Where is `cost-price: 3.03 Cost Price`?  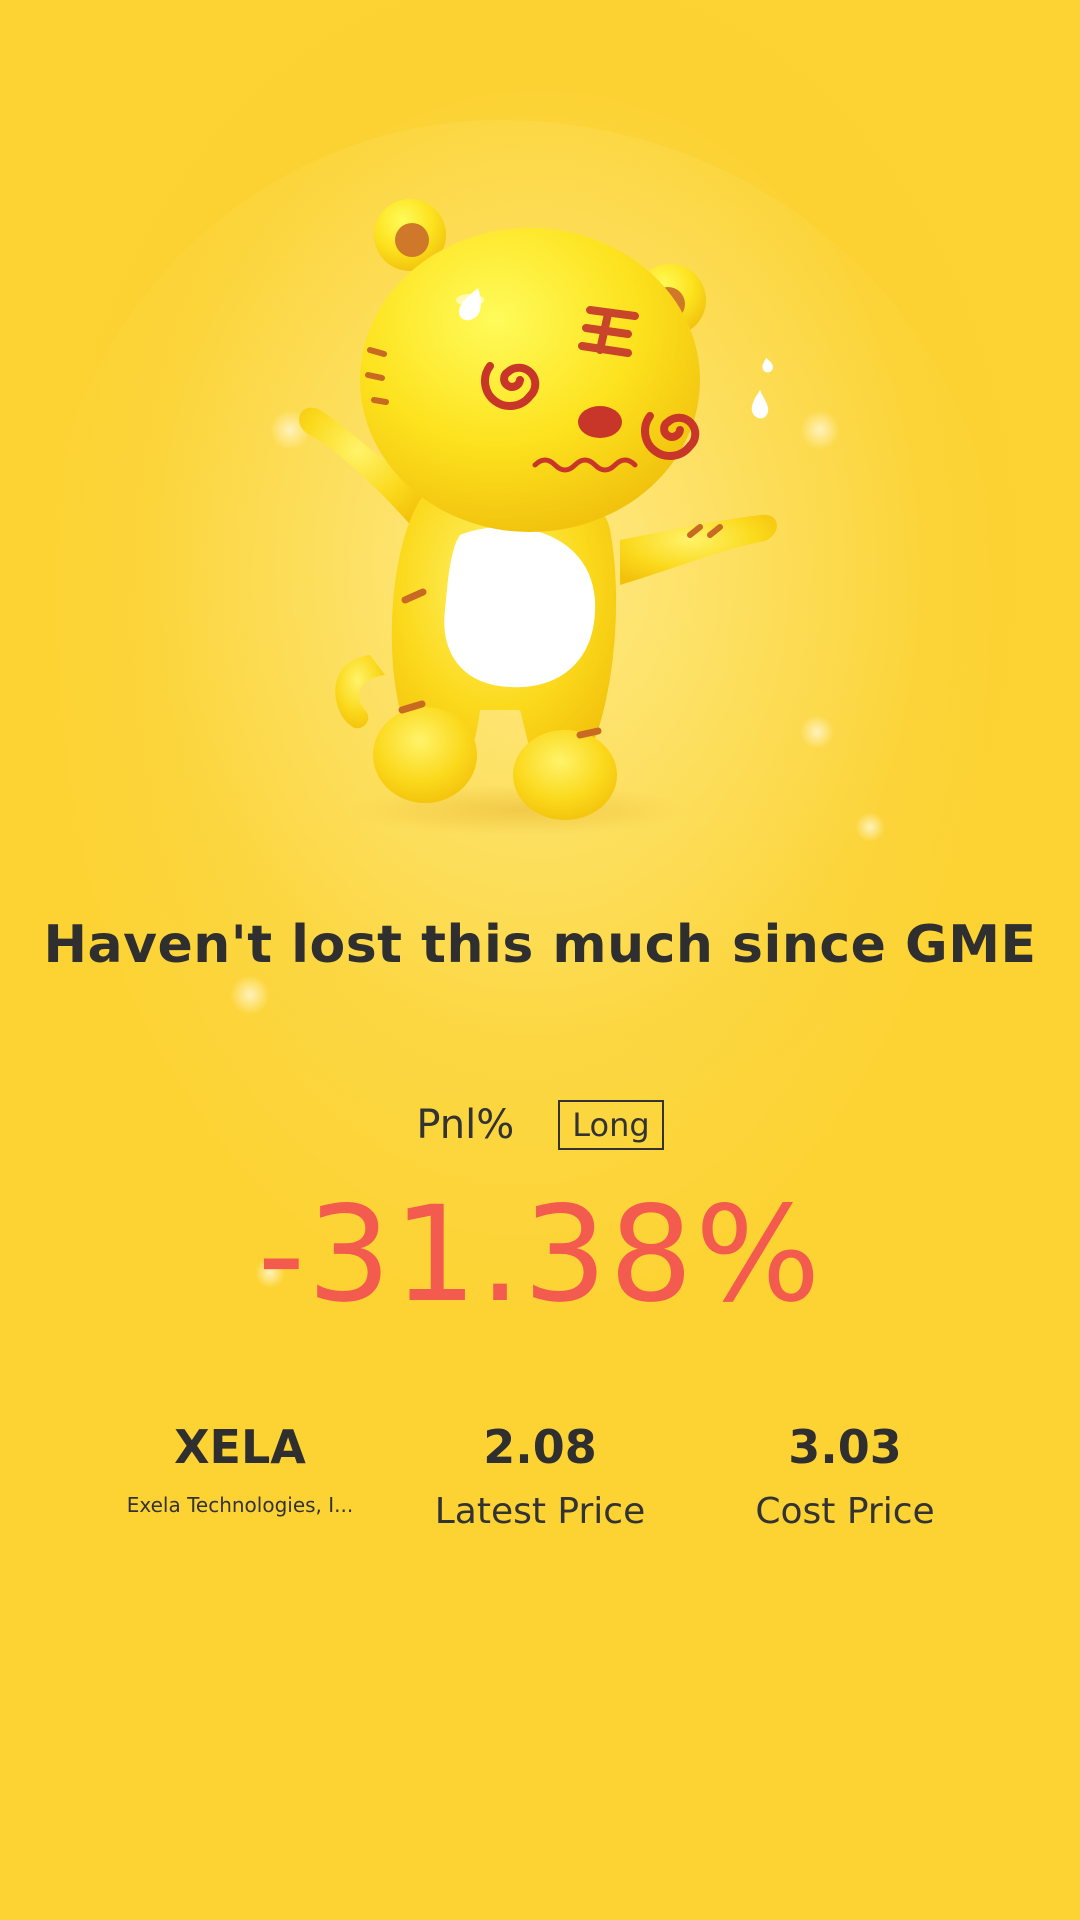
cost-price: 3.03 Cost Price is located at coordinates (845, 1477).